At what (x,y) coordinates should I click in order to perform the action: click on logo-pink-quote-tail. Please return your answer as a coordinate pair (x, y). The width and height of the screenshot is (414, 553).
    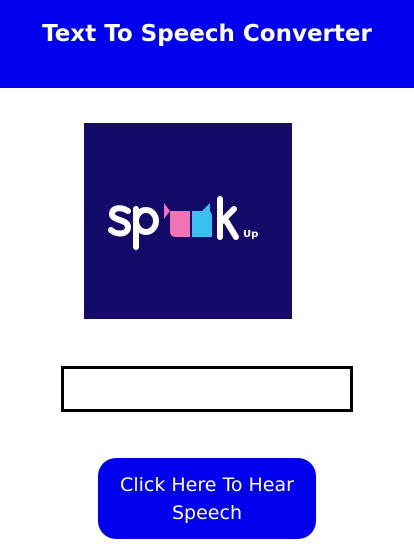
    Looking at the image, I should click on (167, 211).